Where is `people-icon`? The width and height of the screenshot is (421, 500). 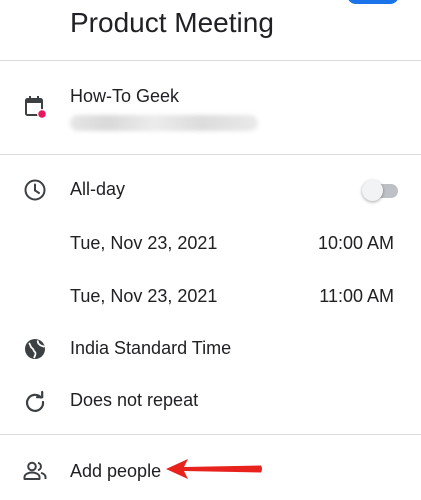
people-icon is located at coordinates (35, 470).